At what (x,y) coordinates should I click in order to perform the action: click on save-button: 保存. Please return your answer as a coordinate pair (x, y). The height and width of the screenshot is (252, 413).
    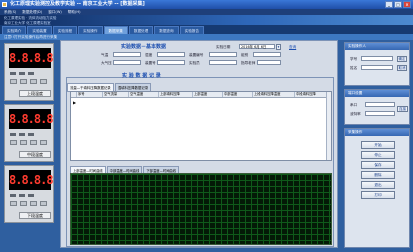
    Looking at the image, I should click on (378, 165).